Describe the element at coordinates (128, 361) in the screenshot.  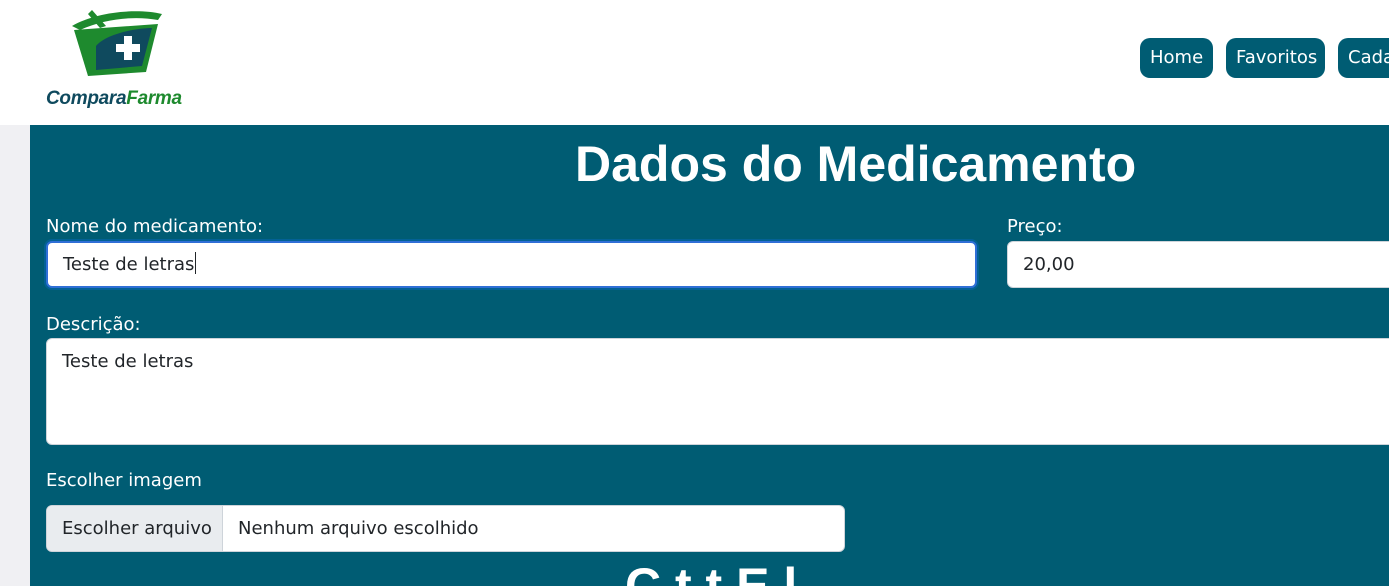
I see `description-value: Teste de letras` at that location.